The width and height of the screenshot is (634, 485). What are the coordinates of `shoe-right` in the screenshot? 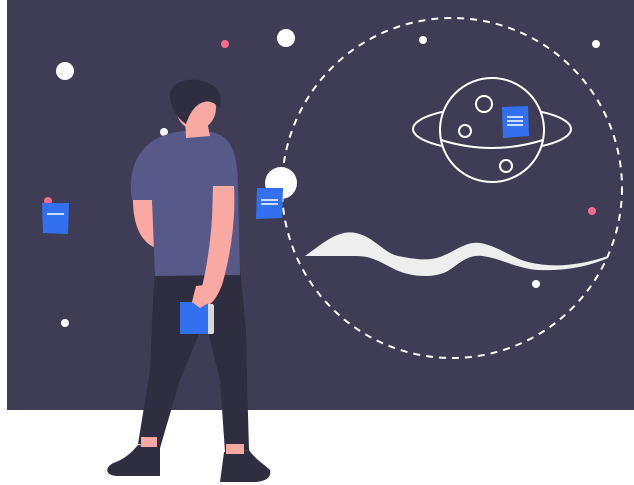 It's located at (245, 466).